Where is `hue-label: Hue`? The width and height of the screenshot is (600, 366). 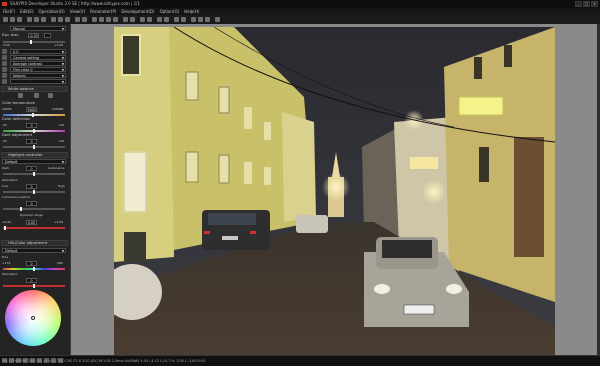
hue-label: Hue is located at coordinates (5, 257).